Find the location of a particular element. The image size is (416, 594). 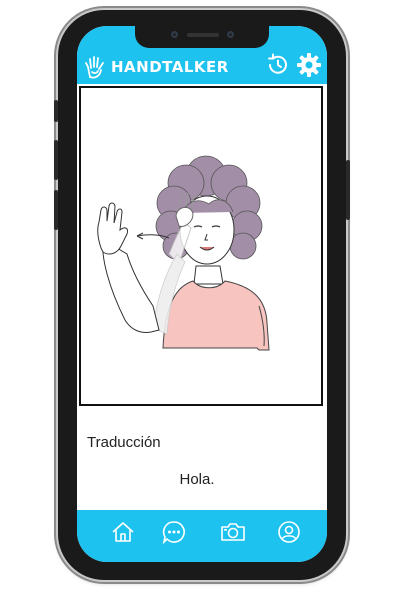

power-button is located at coordinates (348, 190).